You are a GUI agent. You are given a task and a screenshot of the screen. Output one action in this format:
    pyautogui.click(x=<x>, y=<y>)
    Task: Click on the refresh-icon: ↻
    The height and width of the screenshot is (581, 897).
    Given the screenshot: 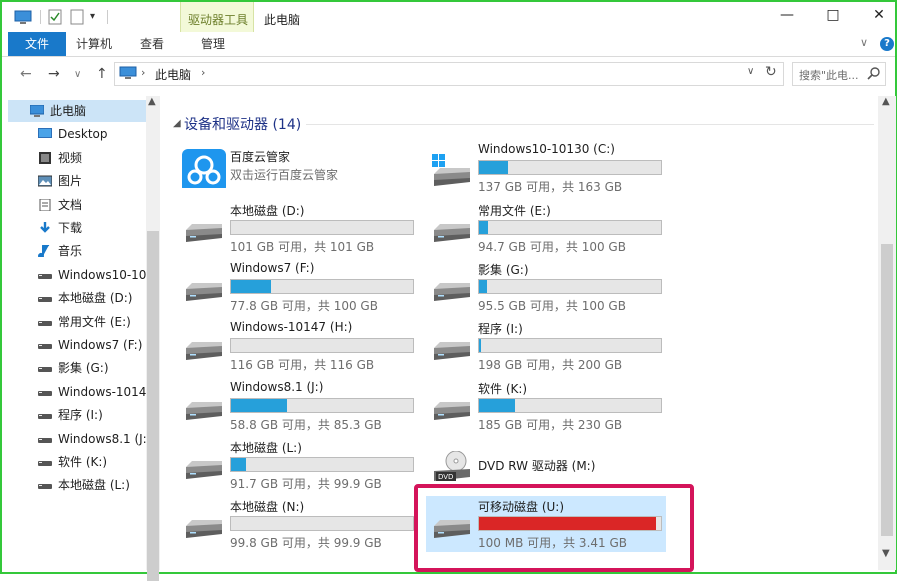 What is the action you would take?
    pyautogui.click(x=771, y=72)
    